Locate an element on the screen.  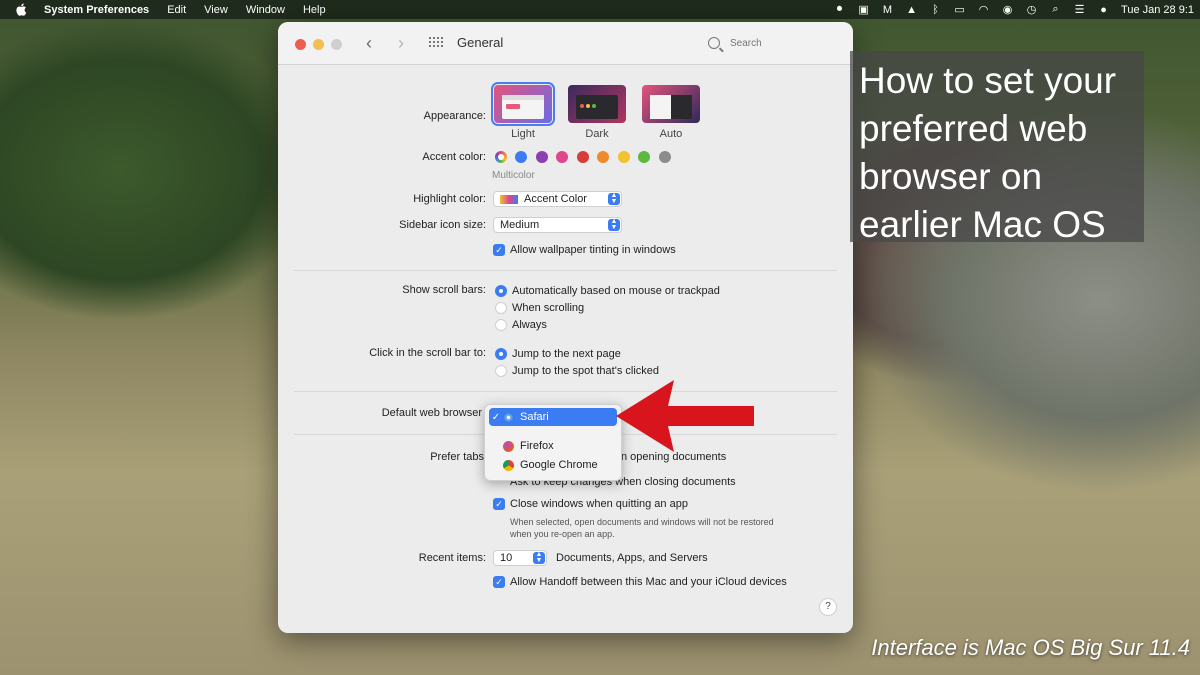
sidebar-icon-size-popup: Medium ▲ ▼ is located at coordinates (557, 225).